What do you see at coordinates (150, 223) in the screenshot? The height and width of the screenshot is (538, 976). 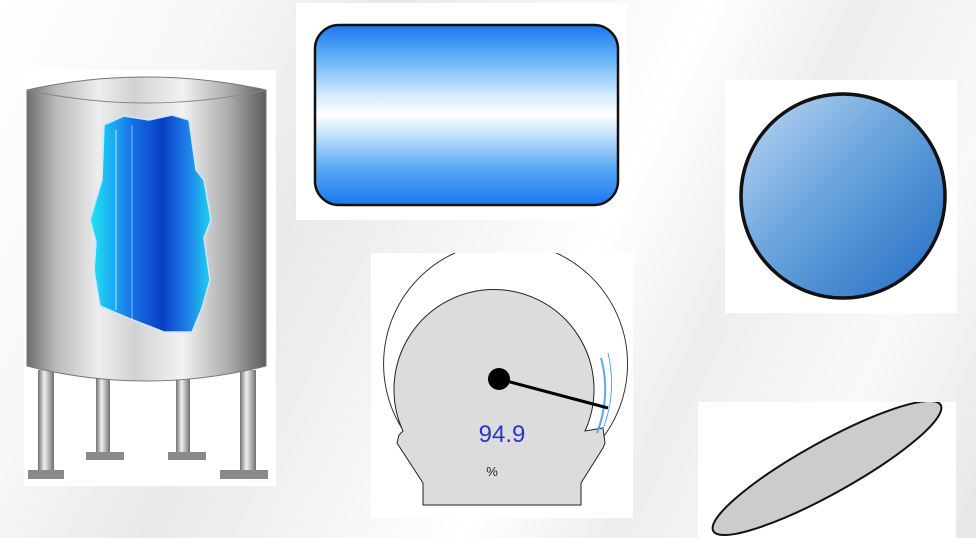 I see `tank-liquid-window` at bounding box center [150, 223].